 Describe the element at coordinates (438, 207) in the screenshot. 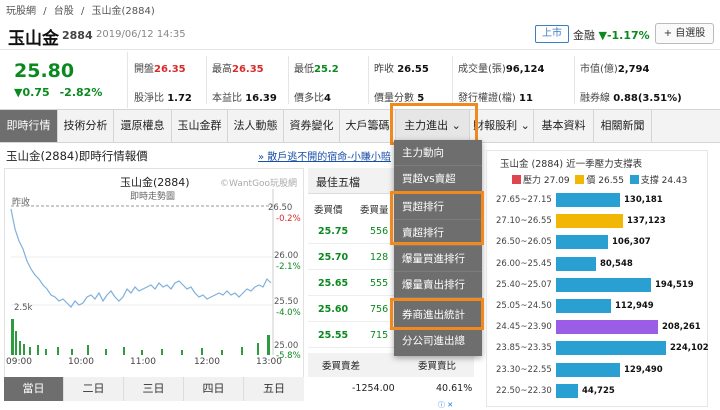

I see `menu-item-net-buy-ranking: 買超排行` at that location.